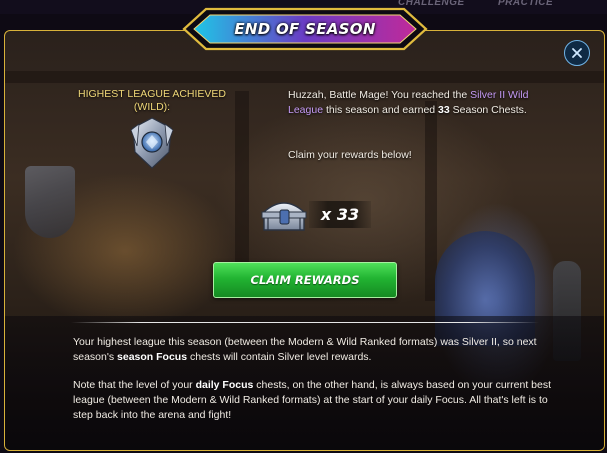 Image resolution: width=607 pixels, height=453 pixels. Describe the element at coordinates (340, 214) in the screenshot. I see `chest-quantity: x 33` at that location.